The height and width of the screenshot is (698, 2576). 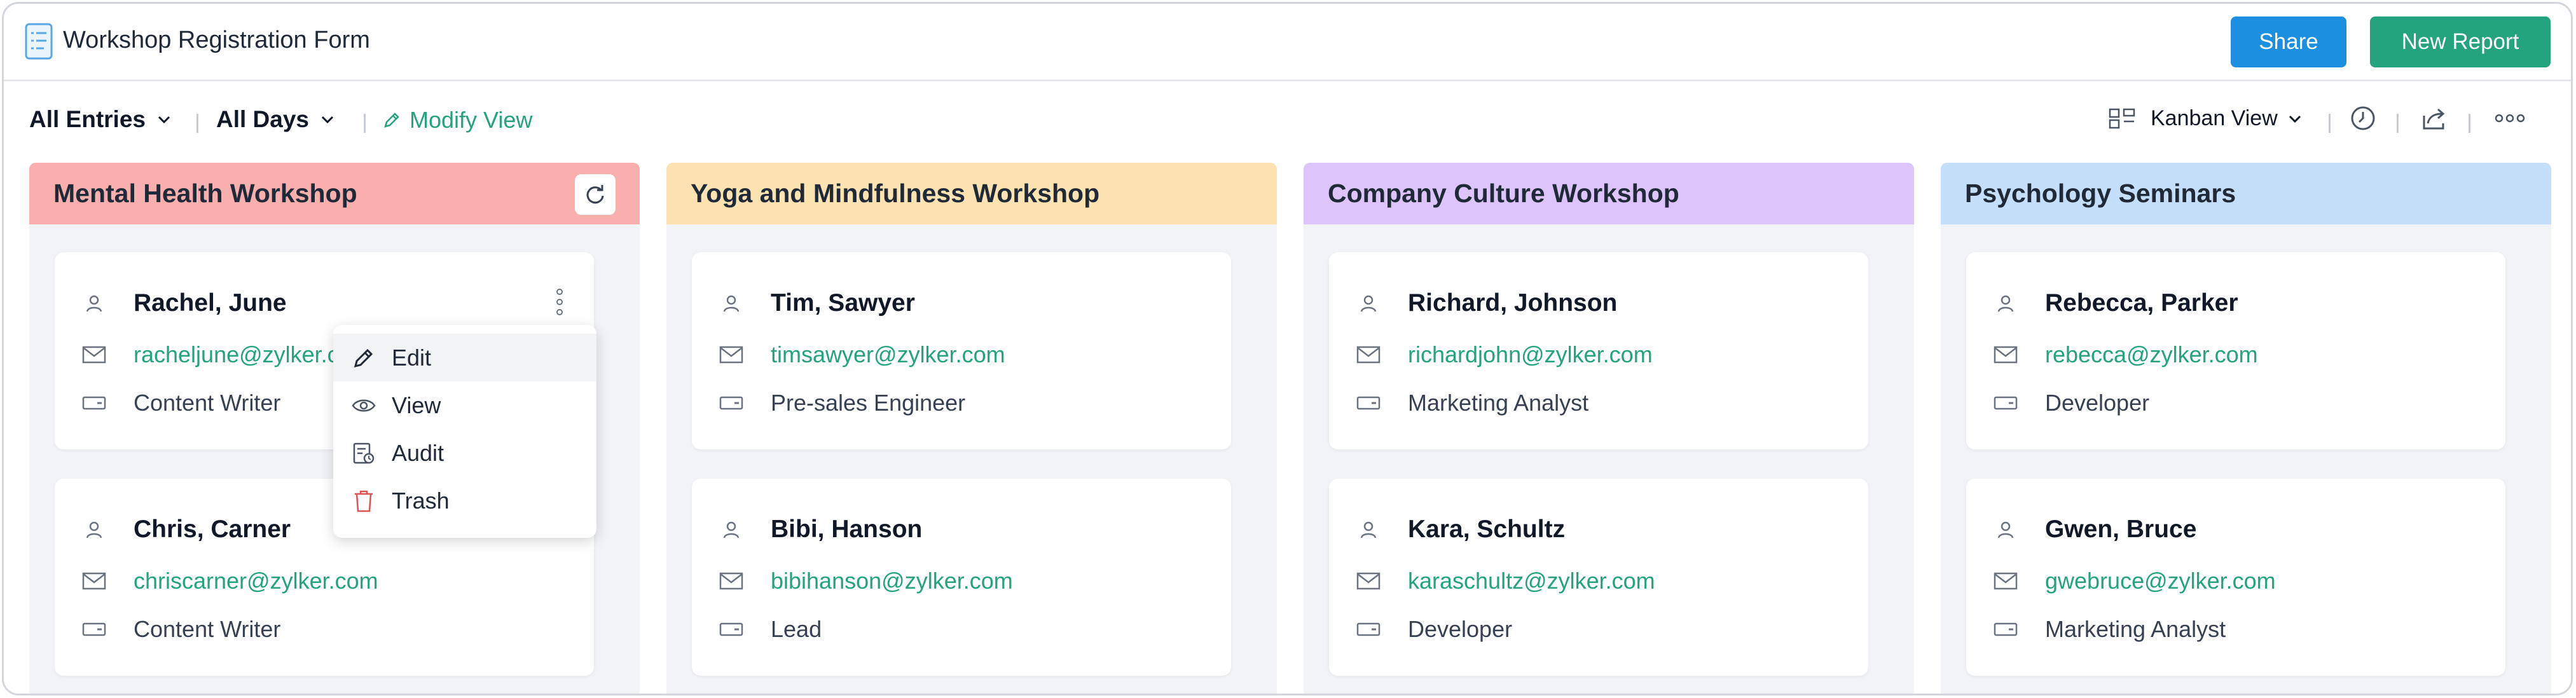 I want to click on card-name: Kara, Schultz, so click(x=1487, y=529).